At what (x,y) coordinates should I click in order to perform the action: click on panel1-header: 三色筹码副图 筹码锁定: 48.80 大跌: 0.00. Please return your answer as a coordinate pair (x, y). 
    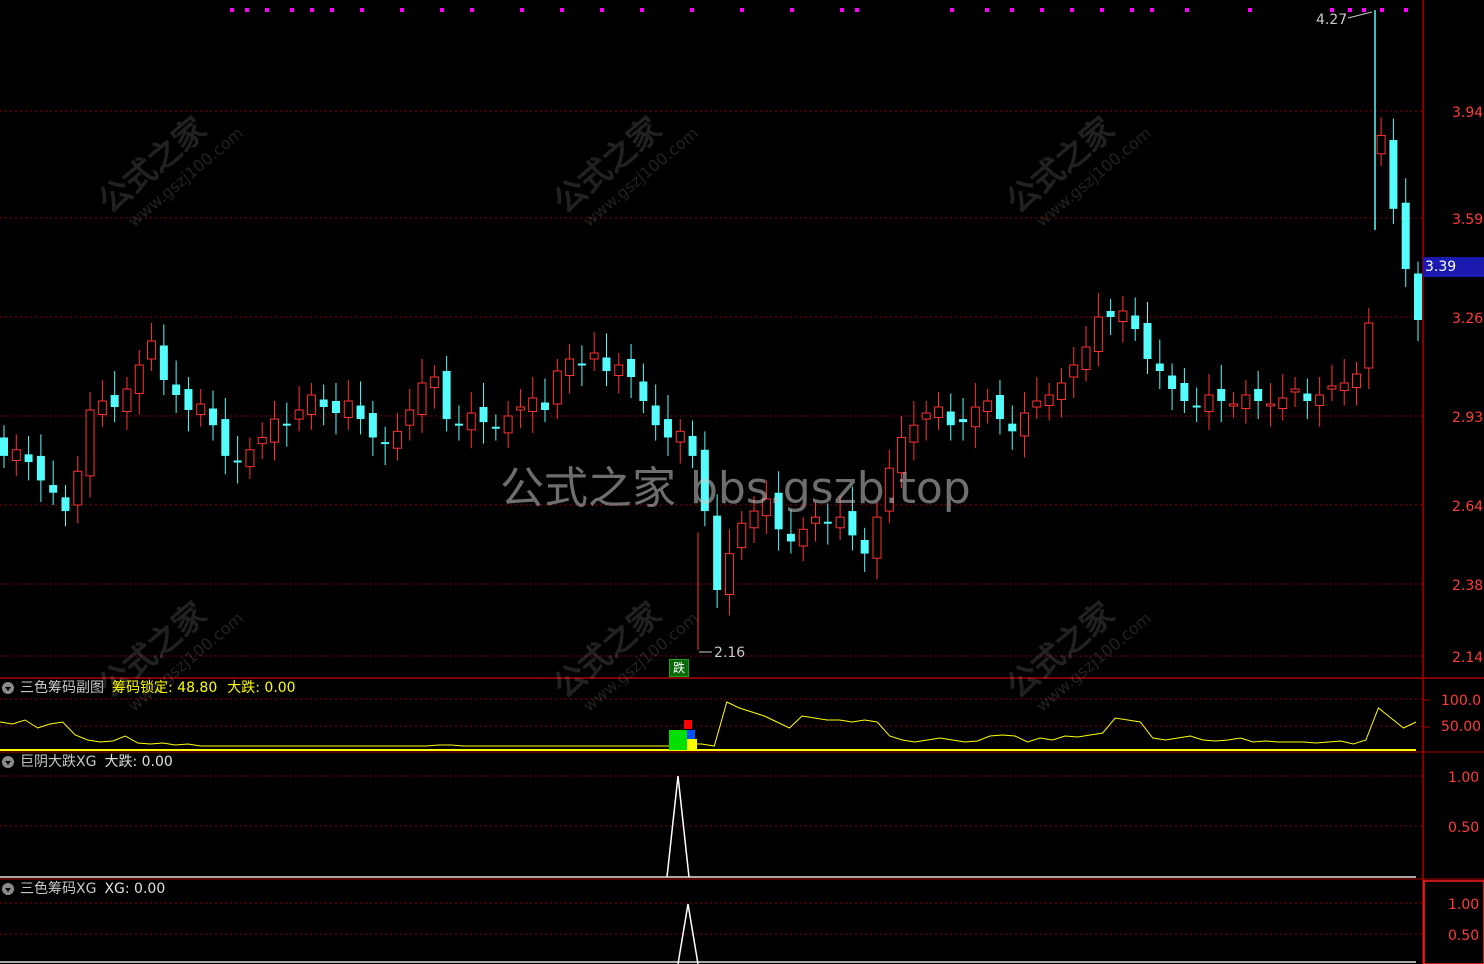
    Looking at the image, I should click on (153, 688).